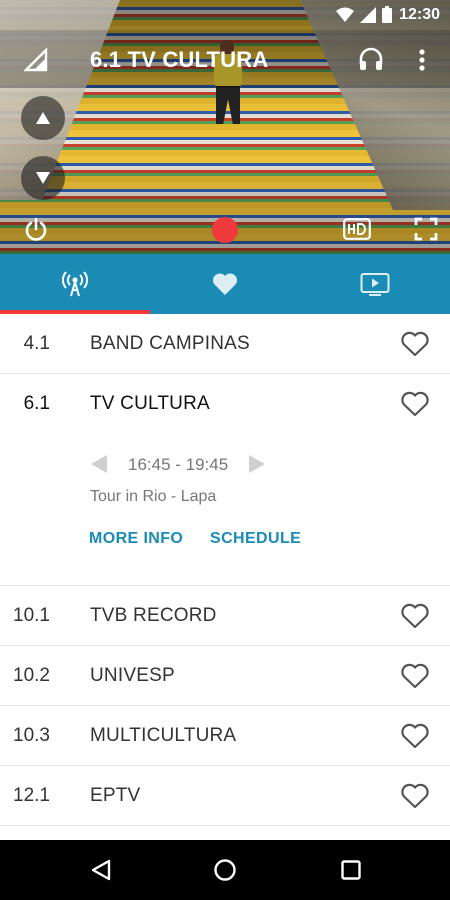 The image size is (450, 900). What do you see at coordinates (31, 735) in the screenshot?
I see `channel-number: 10.3` at bounding box center [31, 735].